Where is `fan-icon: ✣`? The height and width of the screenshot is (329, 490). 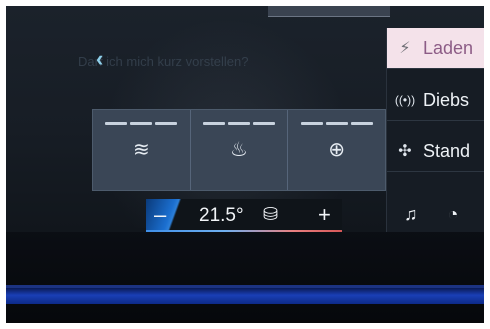 fan-icon: ✣ is located at coordinates (405, 151).